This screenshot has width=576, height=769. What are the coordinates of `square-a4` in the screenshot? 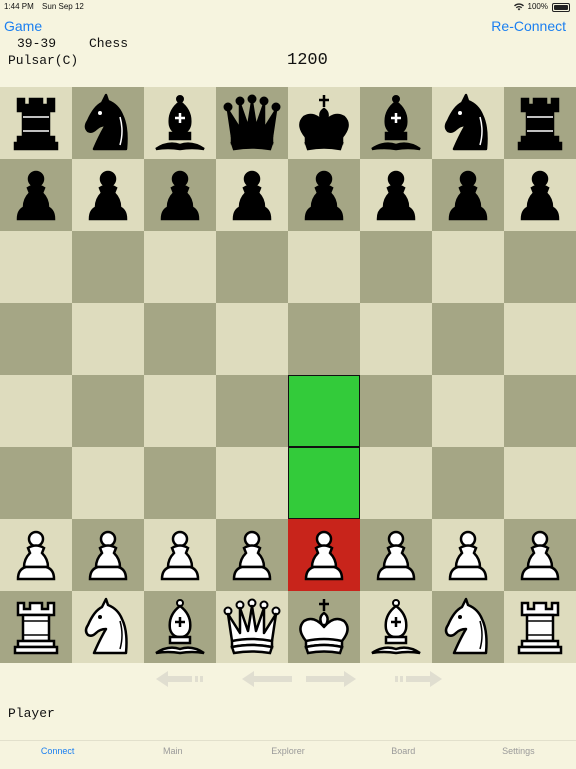 It's located at (36, 411).